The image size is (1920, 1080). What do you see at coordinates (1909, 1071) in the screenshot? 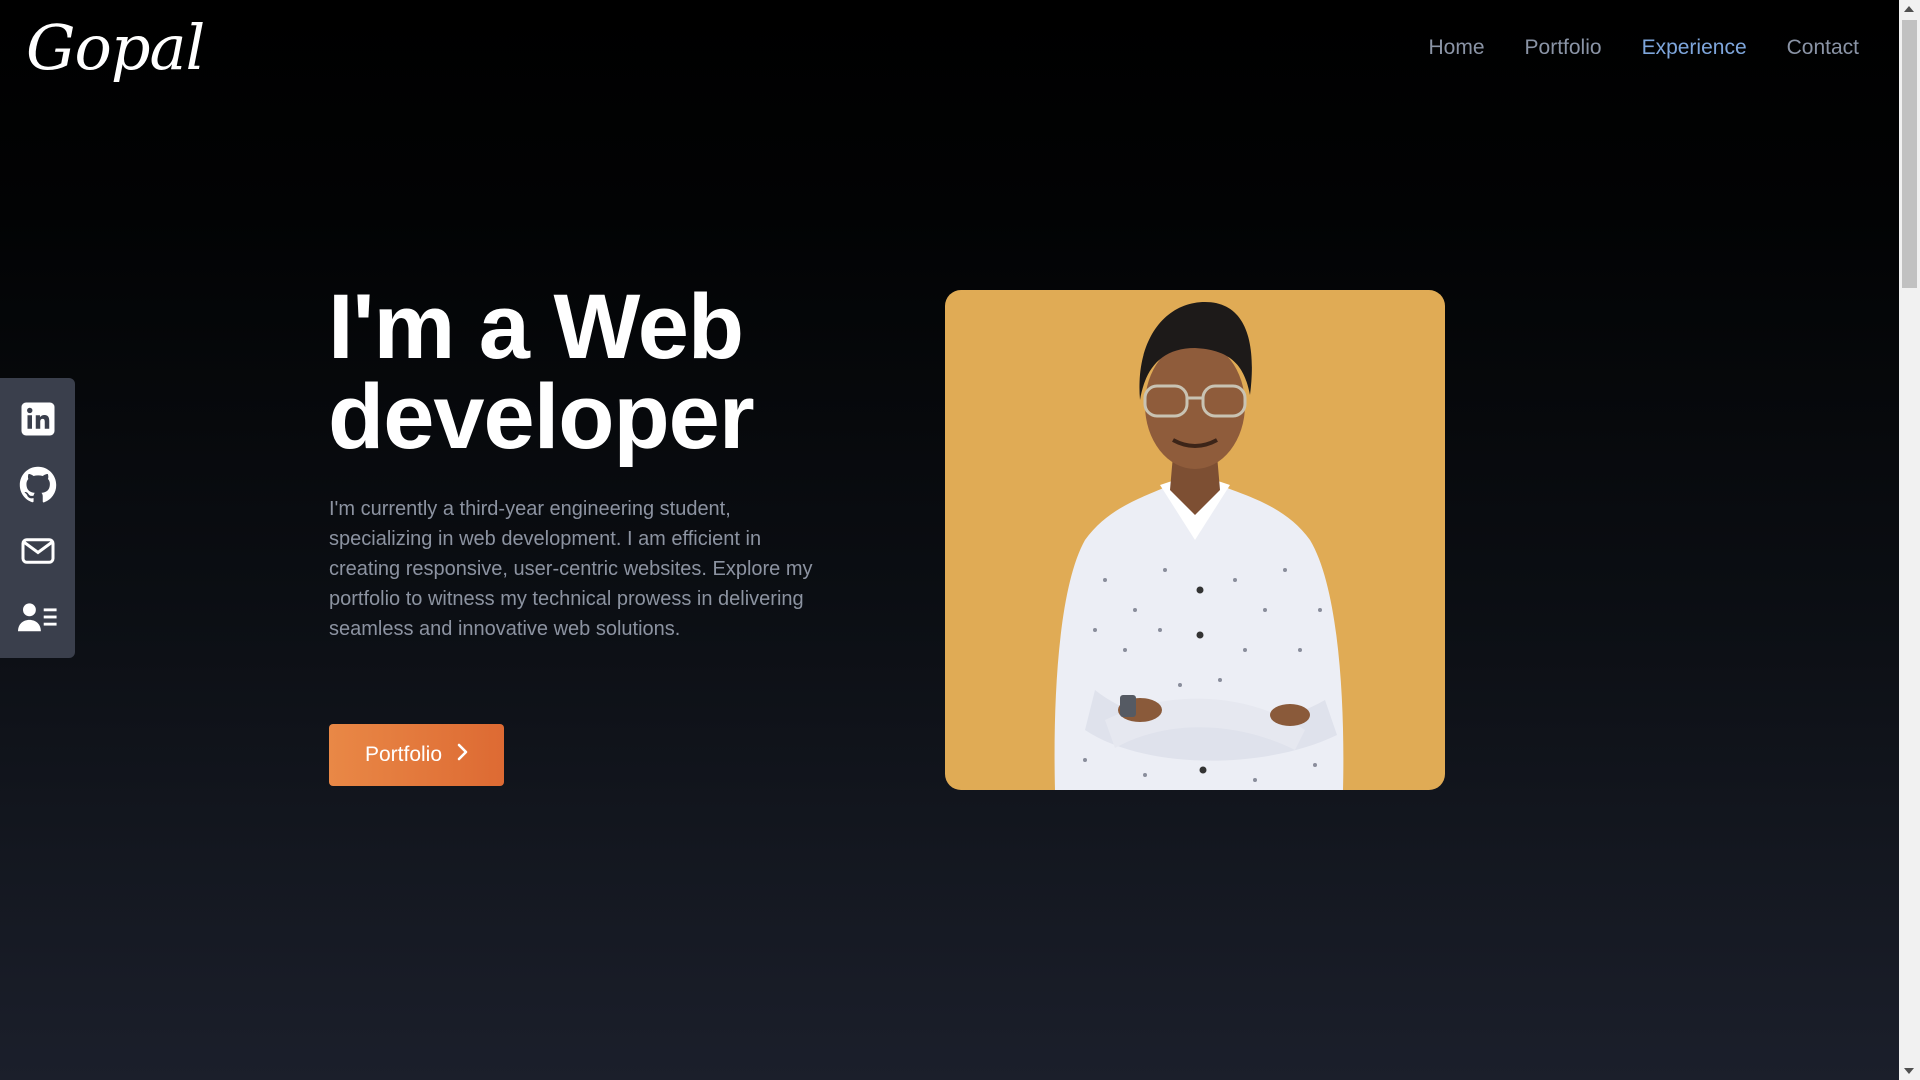
I see `scroll-down-arrow-icon` at bounding box center [1909, 1071].